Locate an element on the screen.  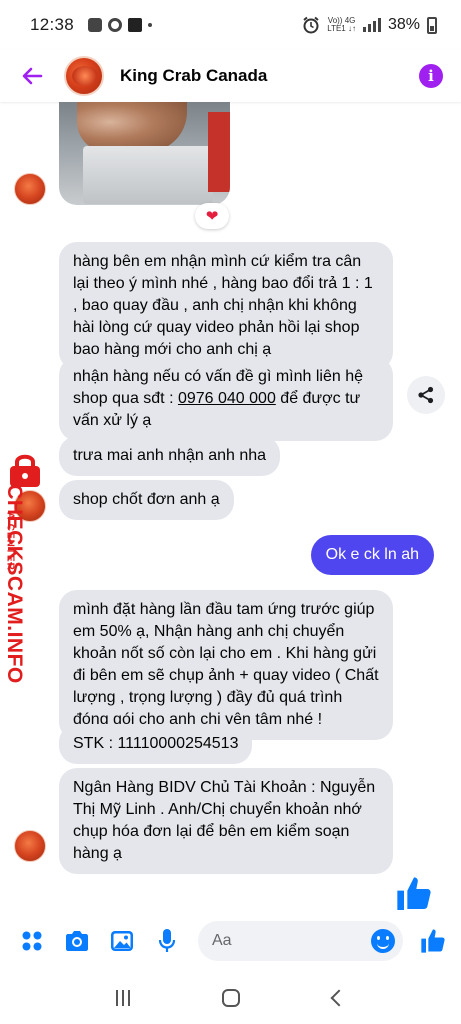
system-navigation-bar is located at coordinates (230, 998).